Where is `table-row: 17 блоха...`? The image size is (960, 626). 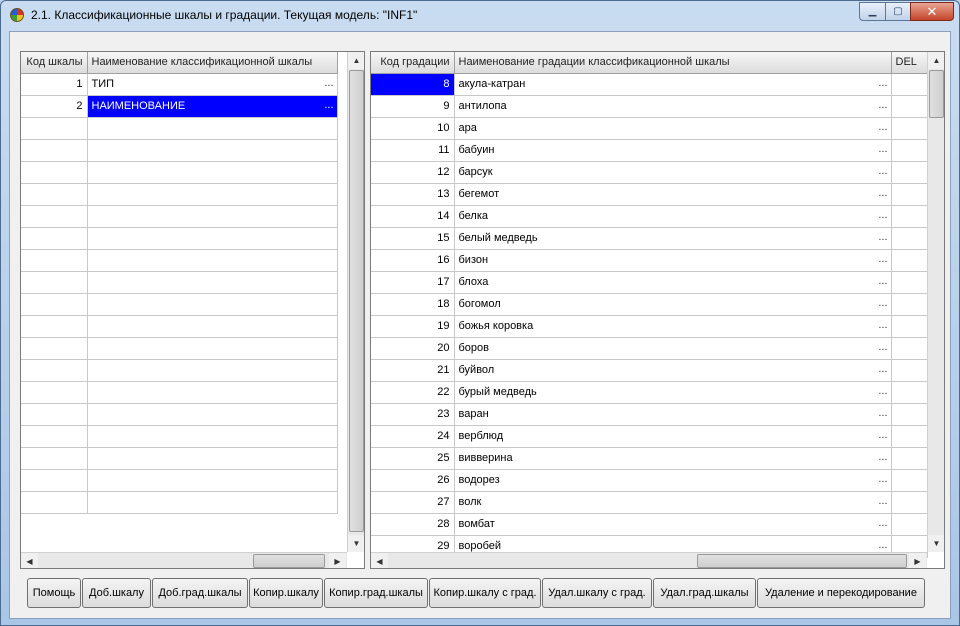
table-row: 17 блоха... is located at coordinates (649, 282).